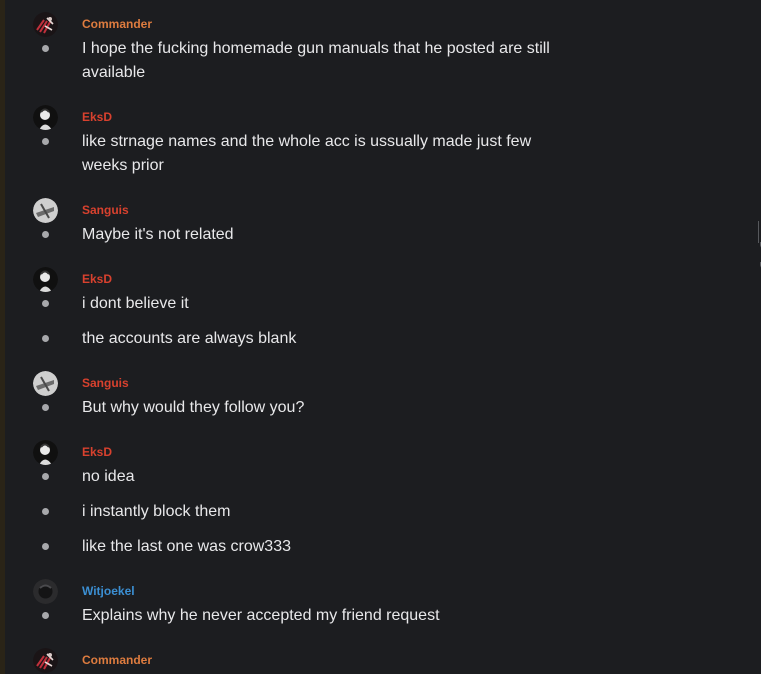 Image resolution: width=761 pixels, height=674 pixels. Describe the element at coordinates (189, 338) in the screenshot. I see `message-text: the accounts are always blank` at that location.